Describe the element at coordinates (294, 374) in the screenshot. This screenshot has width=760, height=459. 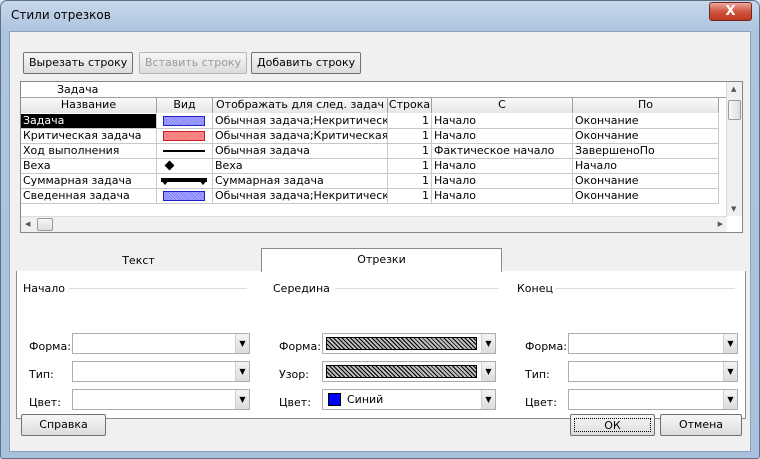
I see `middle-pattern-label: Узор:` at that location.